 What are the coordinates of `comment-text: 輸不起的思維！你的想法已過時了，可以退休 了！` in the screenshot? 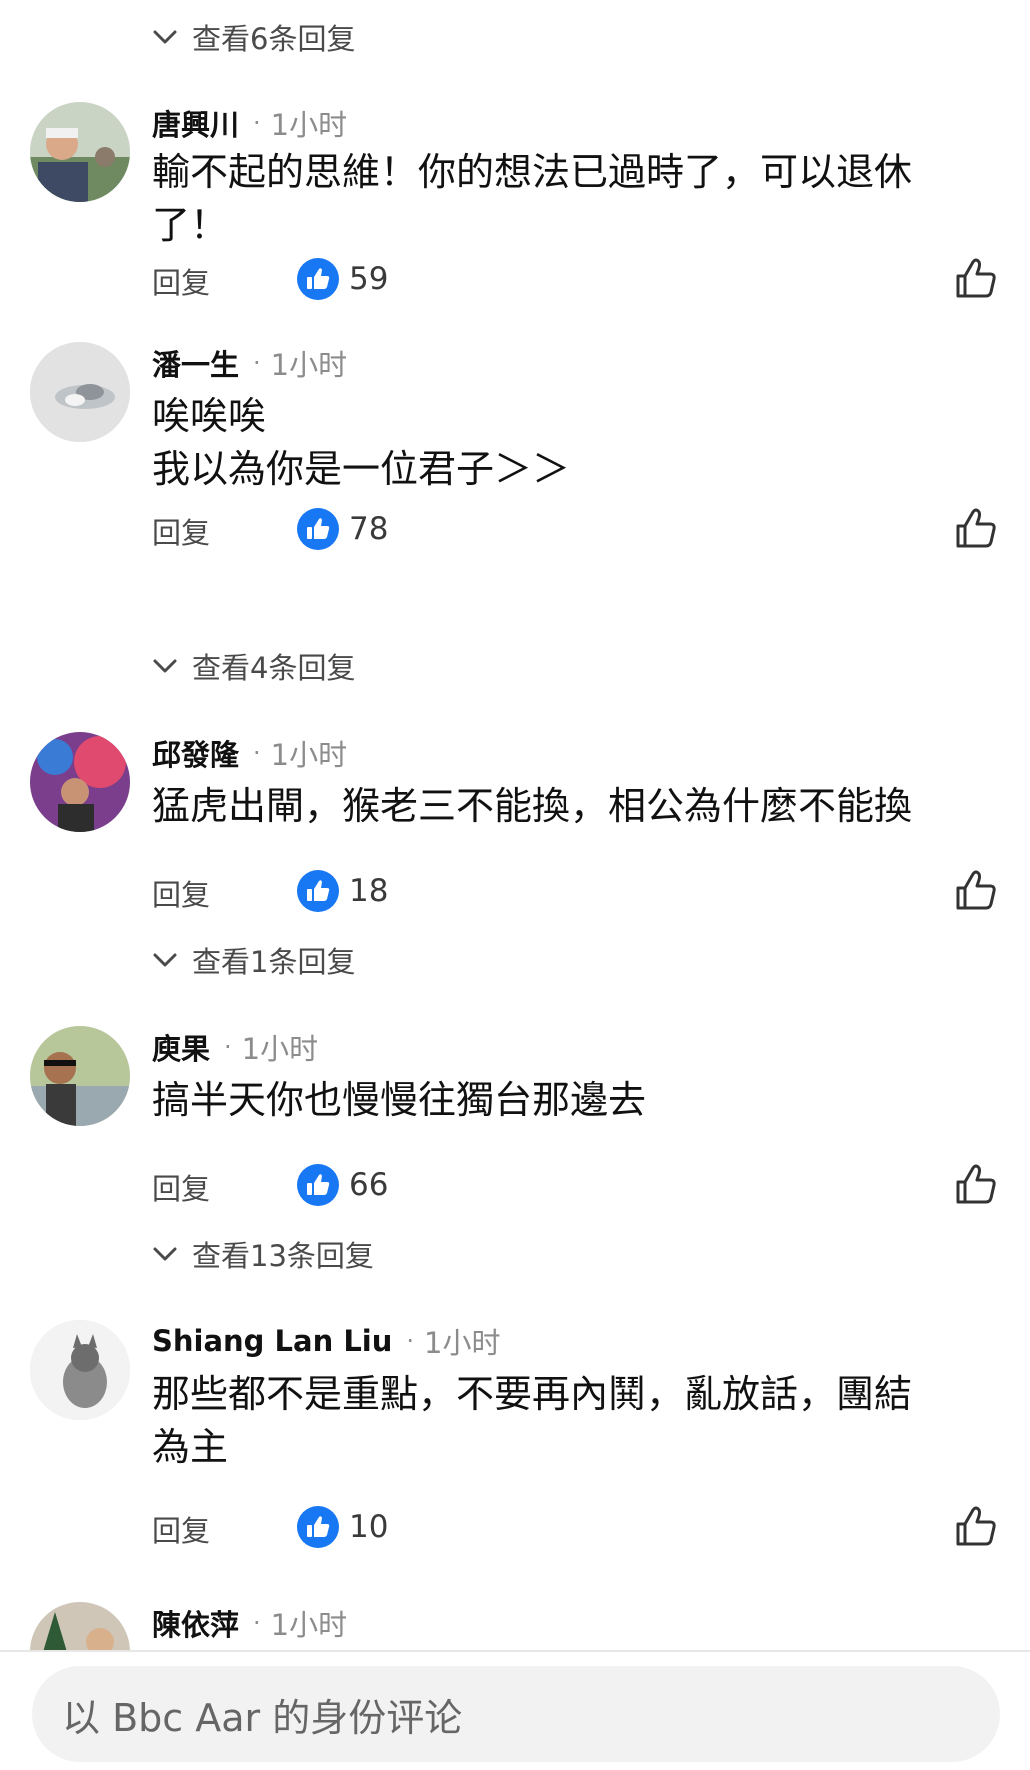 It's located at (576, 199).